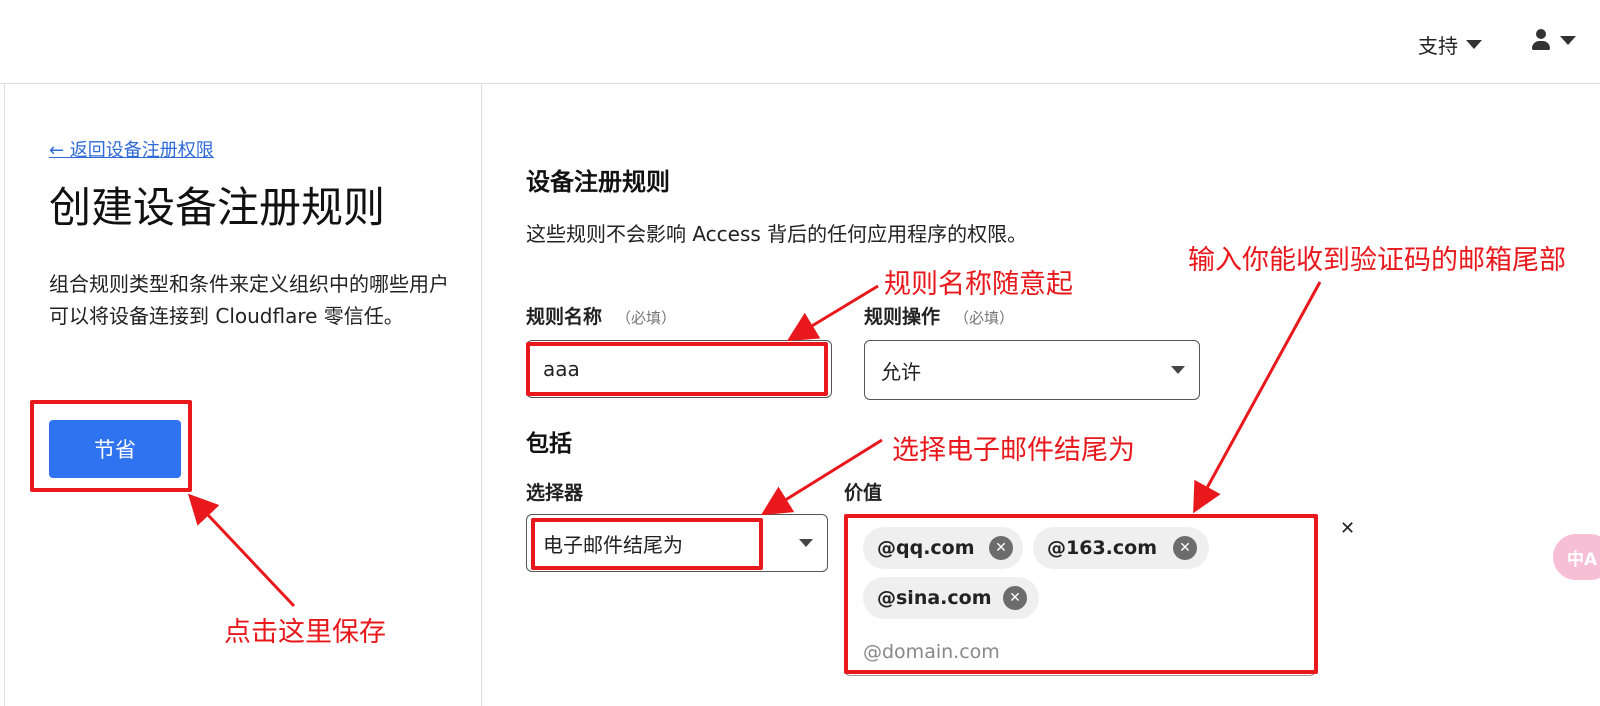 The image size is (1600, 706). Describe the element at coordinates (1553, 40) in the screenshot. I see `user-menu` at that location.